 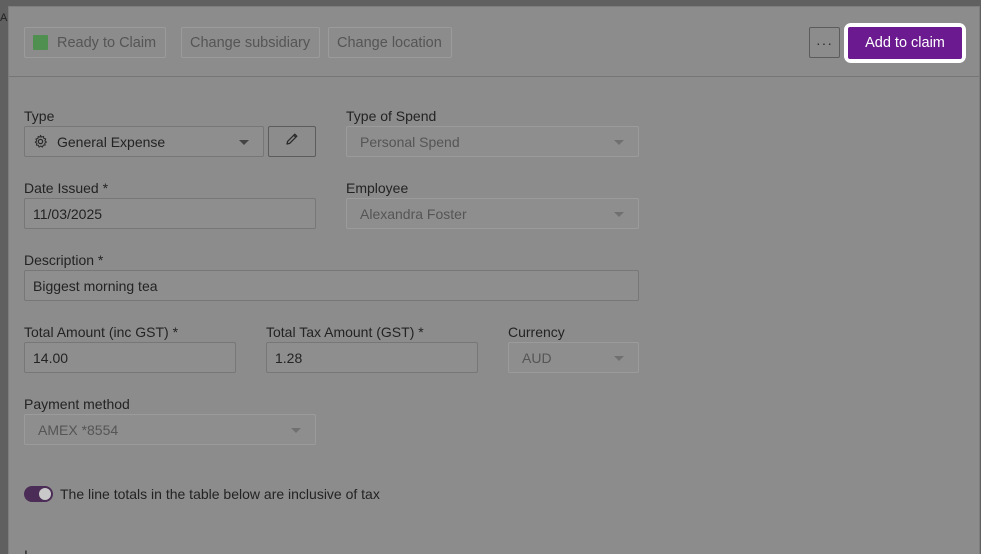 What do you see at coordinates (111, 141) in the screenshot?
I see `type-value: General Expense` at bounding box center [111, 141].